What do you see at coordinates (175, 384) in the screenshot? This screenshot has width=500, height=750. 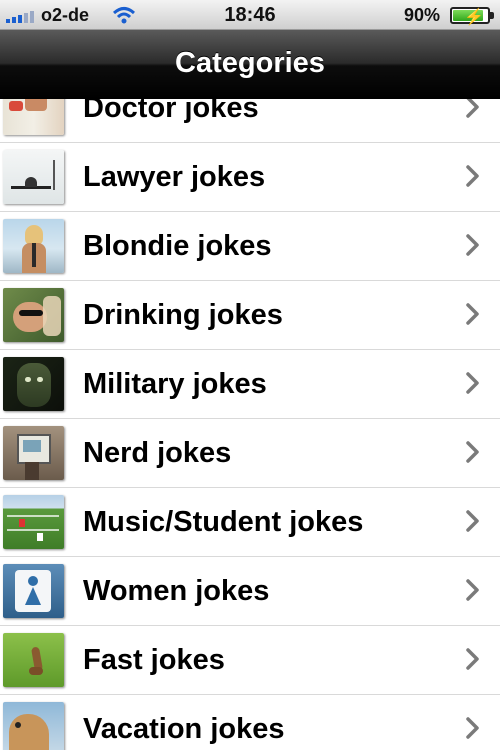 I see `list-item-label: Military jokes` at bounding box center [175, 384].